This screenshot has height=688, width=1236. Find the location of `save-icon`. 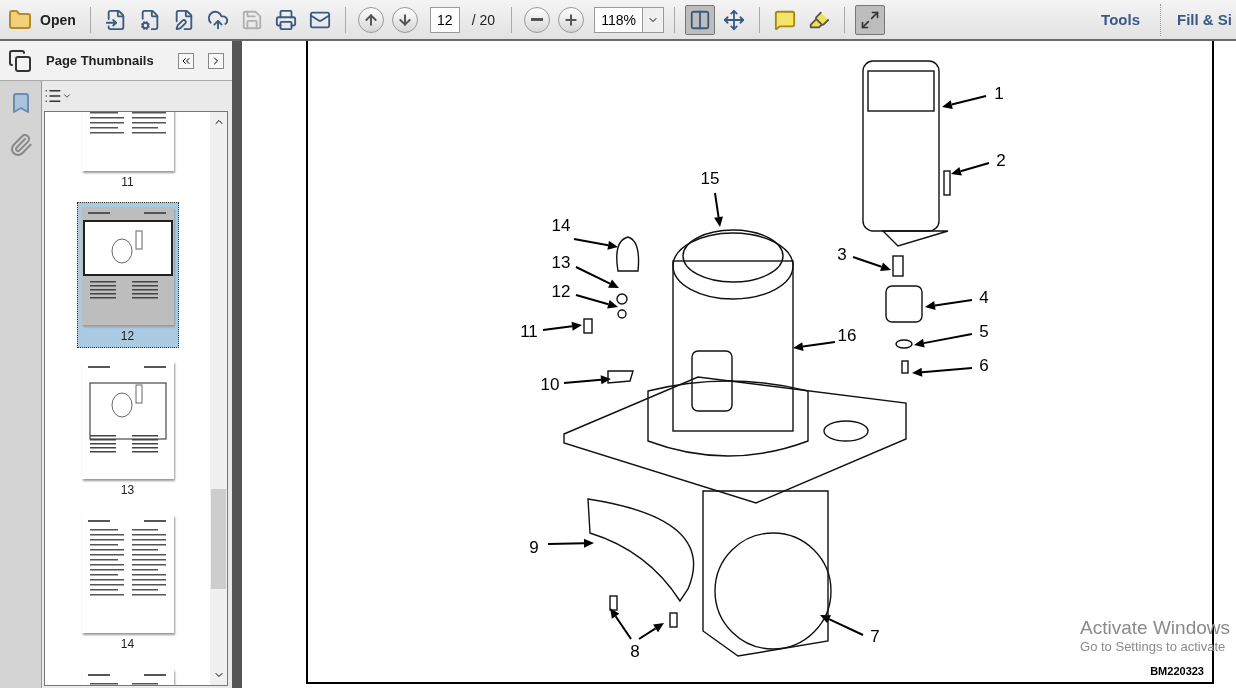

save-icon is located at coordinates (251, 19).